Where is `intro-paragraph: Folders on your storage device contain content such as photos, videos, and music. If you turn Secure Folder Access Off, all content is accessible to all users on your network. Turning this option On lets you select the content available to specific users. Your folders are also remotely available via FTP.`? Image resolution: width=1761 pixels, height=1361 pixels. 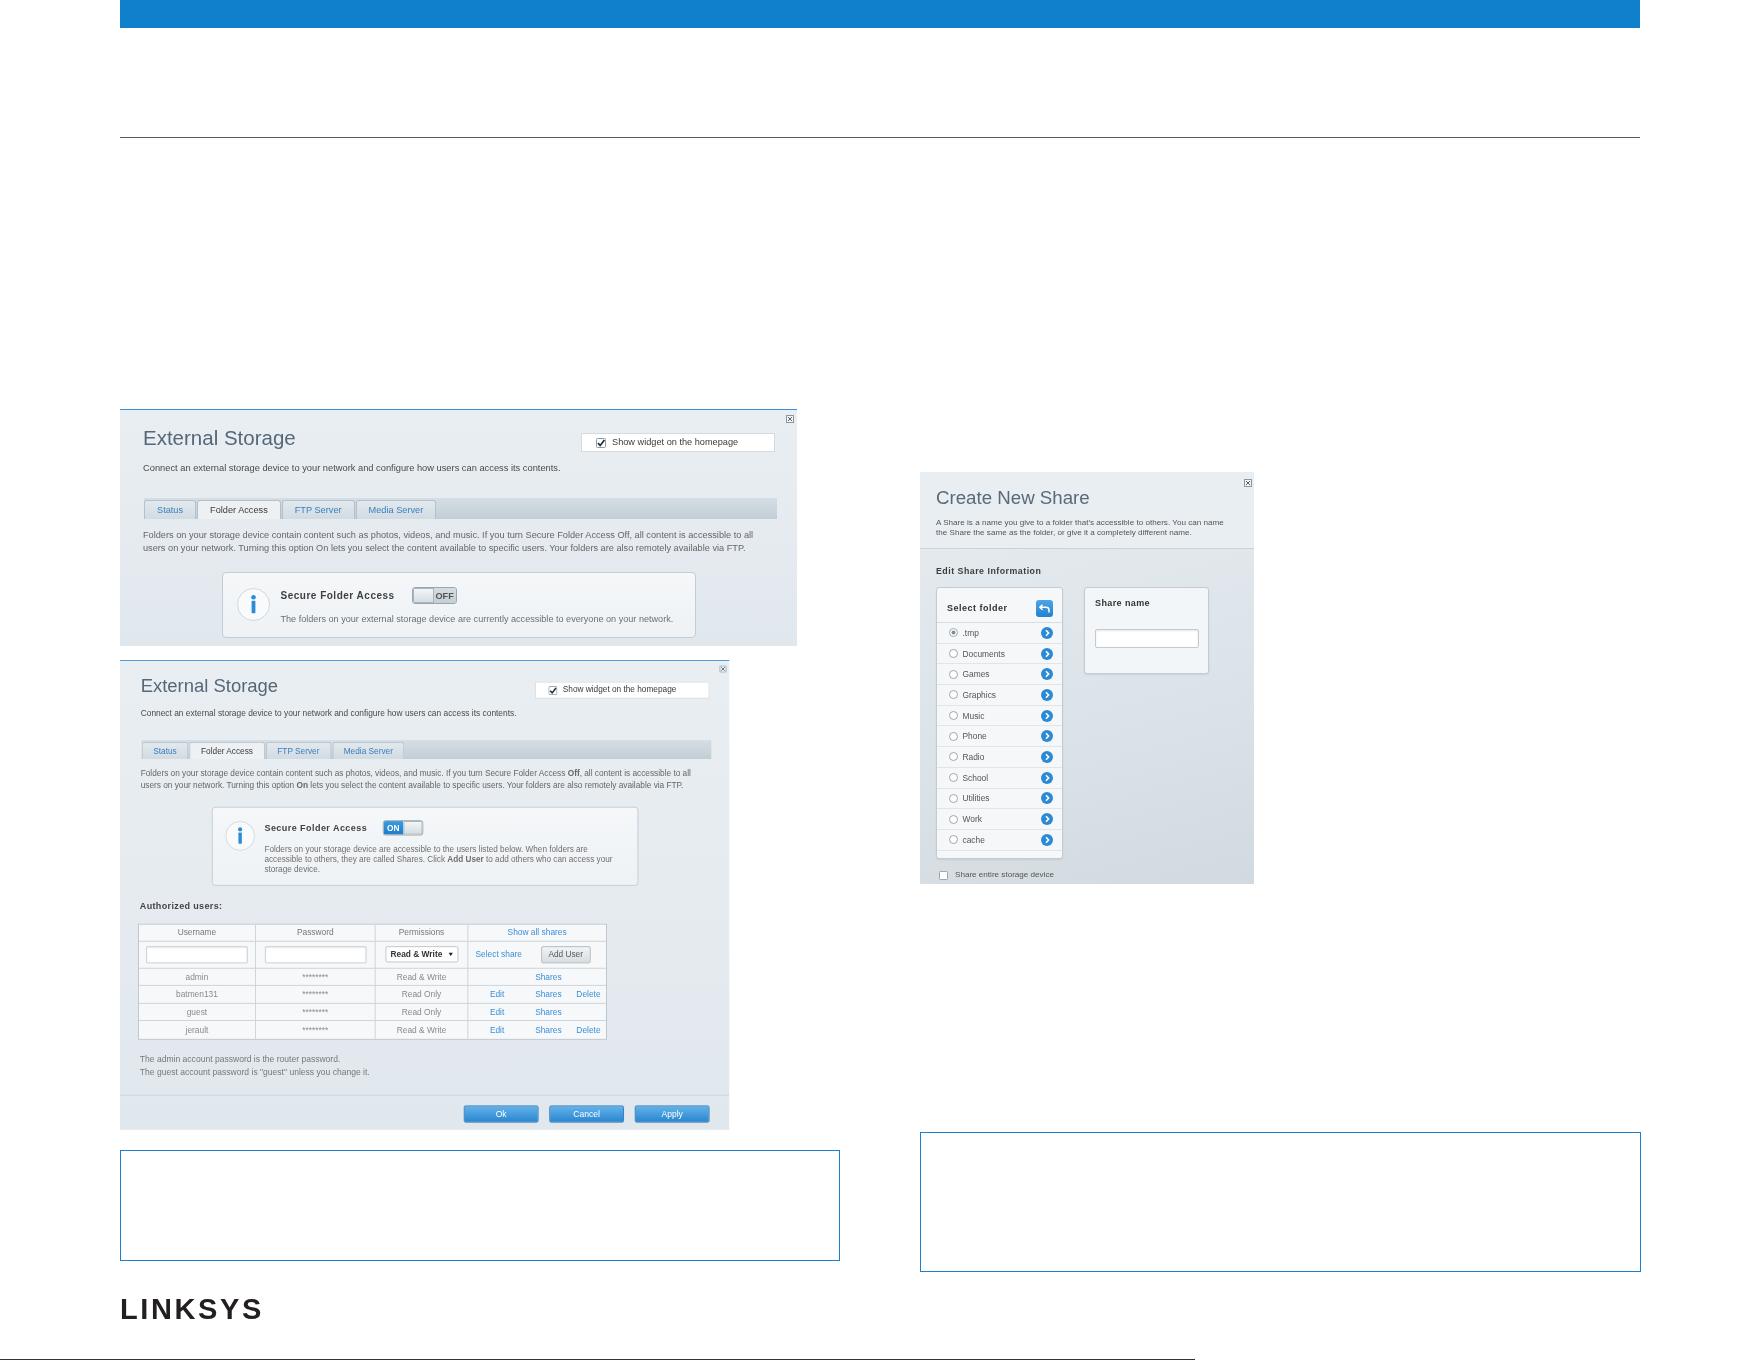
intro-paragraph: Folders on your storage device contain content such as photos, videos, and music. If you turn Secure Folder Access Off, all content is accessible to all users on your network. Turning this option On lets you select the content available to specific users. Your folders are also remotely available via FTP. is located at coordinates (416, 779).